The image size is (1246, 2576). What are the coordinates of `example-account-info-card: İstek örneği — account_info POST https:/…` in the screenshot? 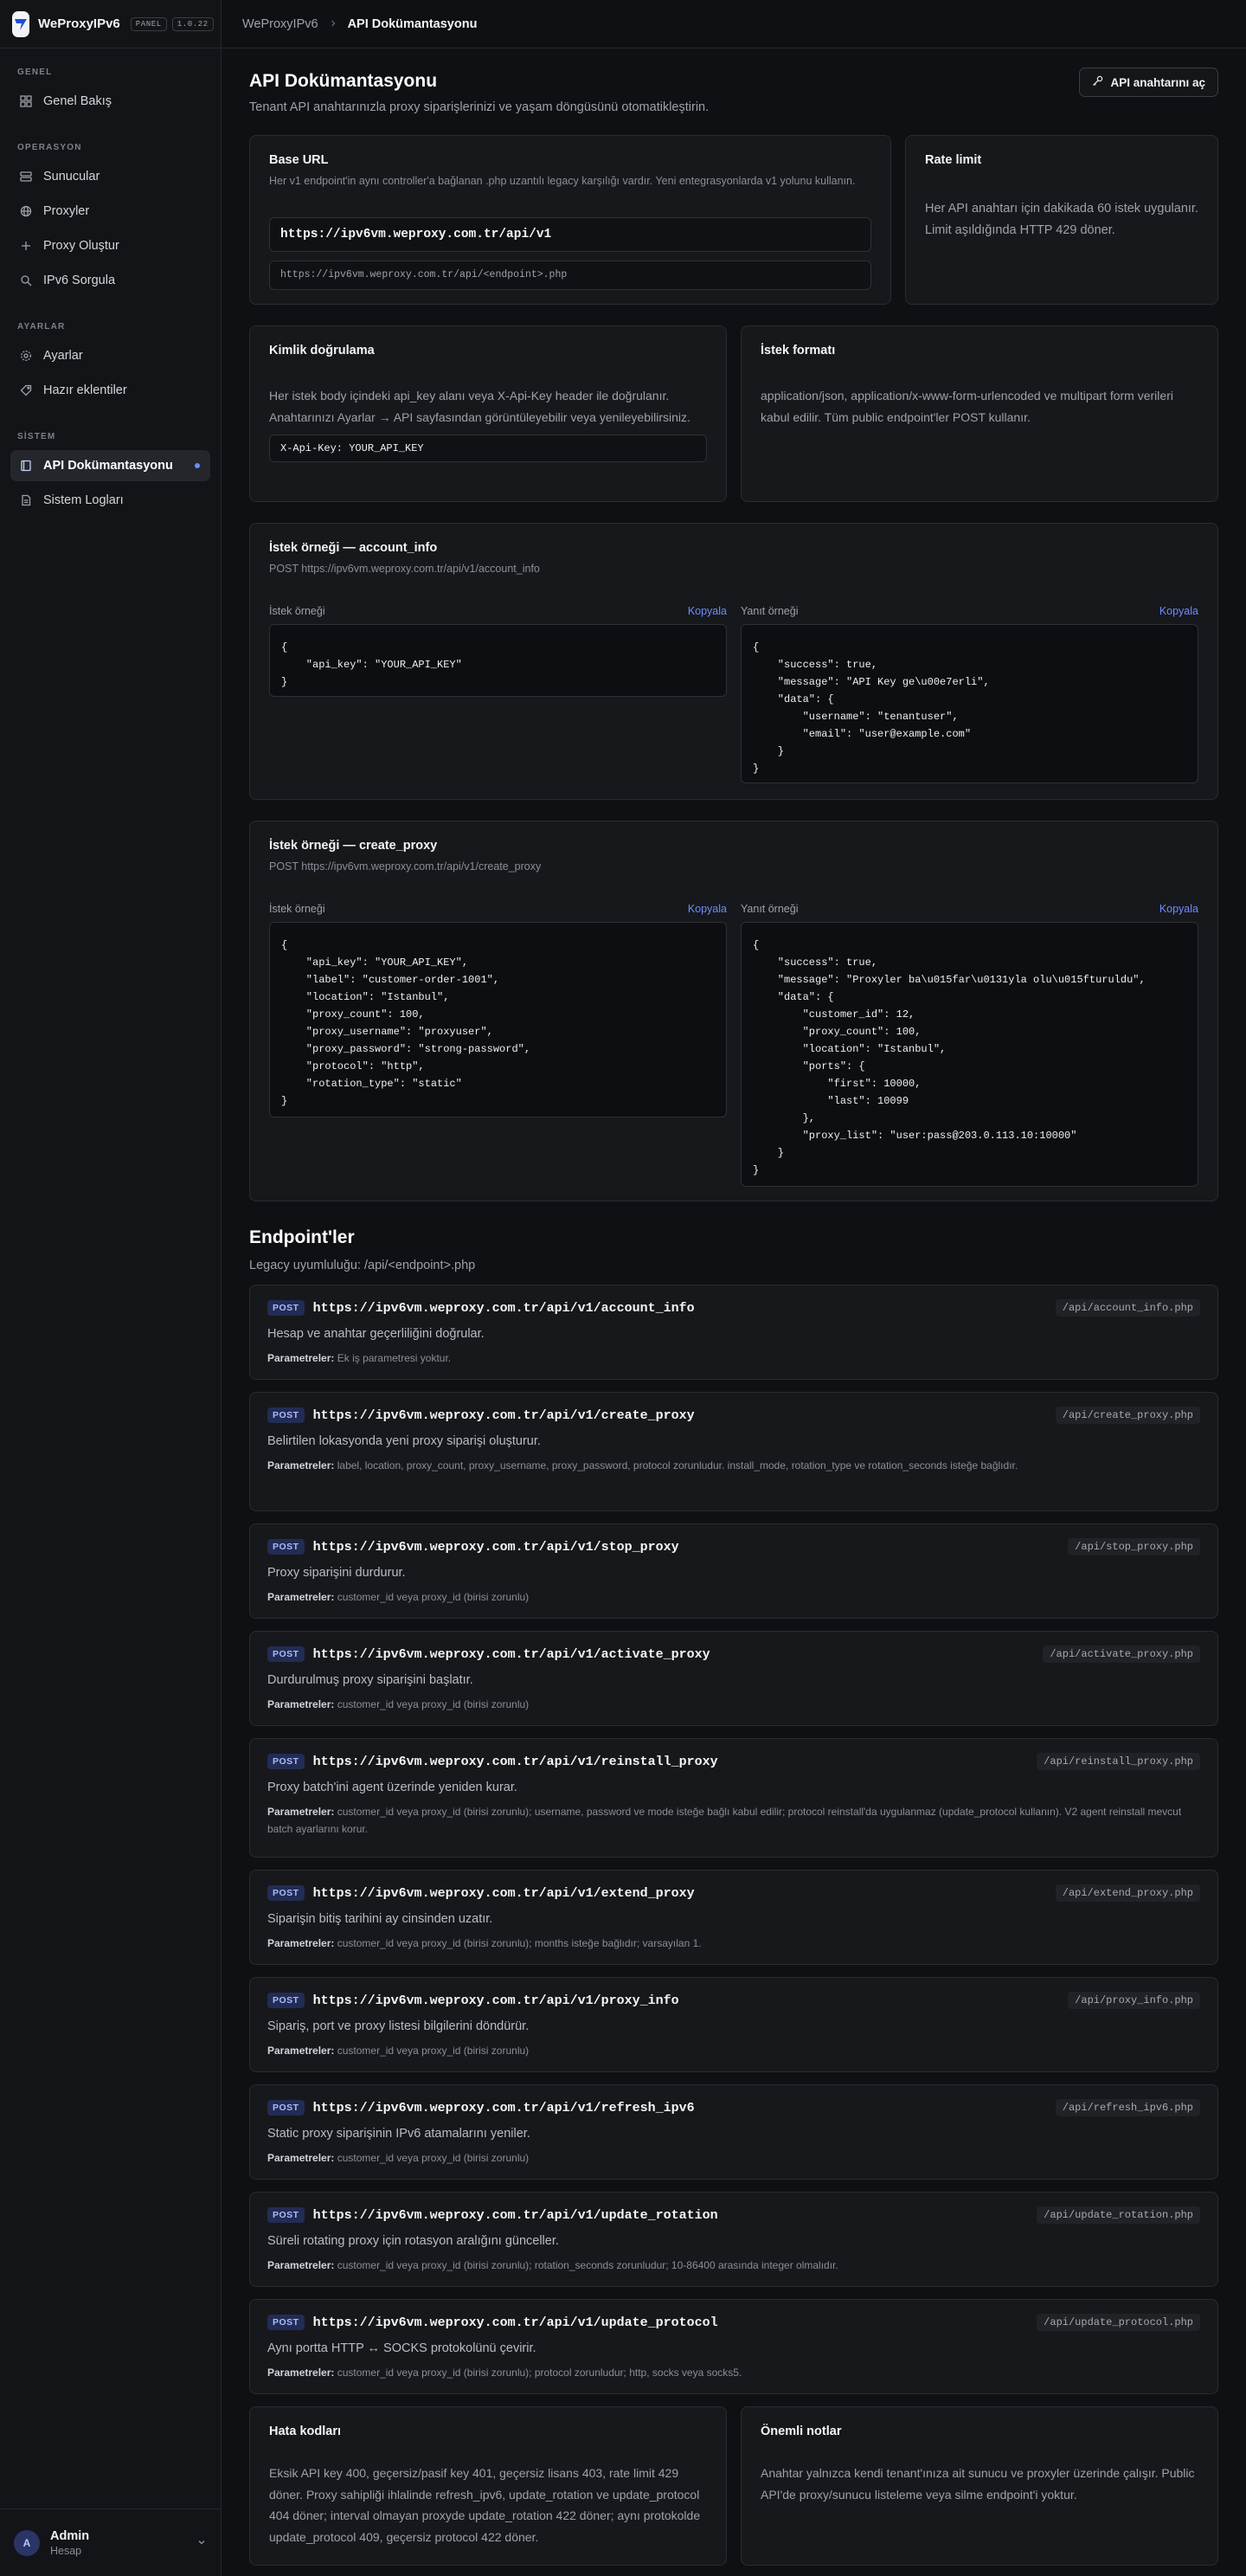 It's located at (734, 661).